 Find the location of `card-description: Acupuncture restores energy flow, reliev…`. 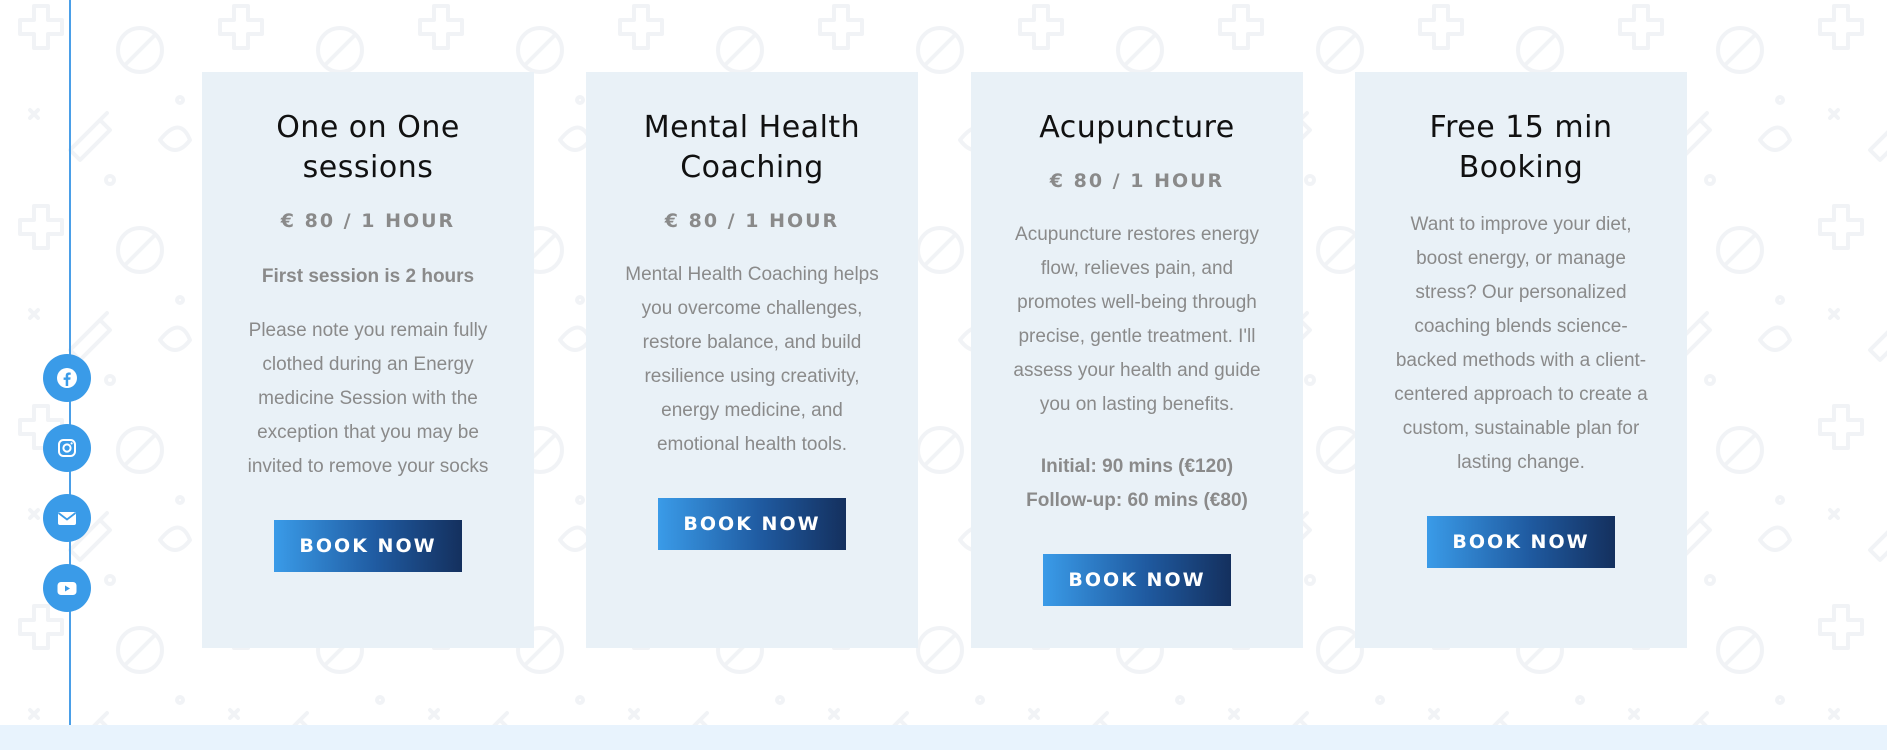

card-description: Acupuncture restores energy flow, reliev… is located at coordinates (1137, 319).